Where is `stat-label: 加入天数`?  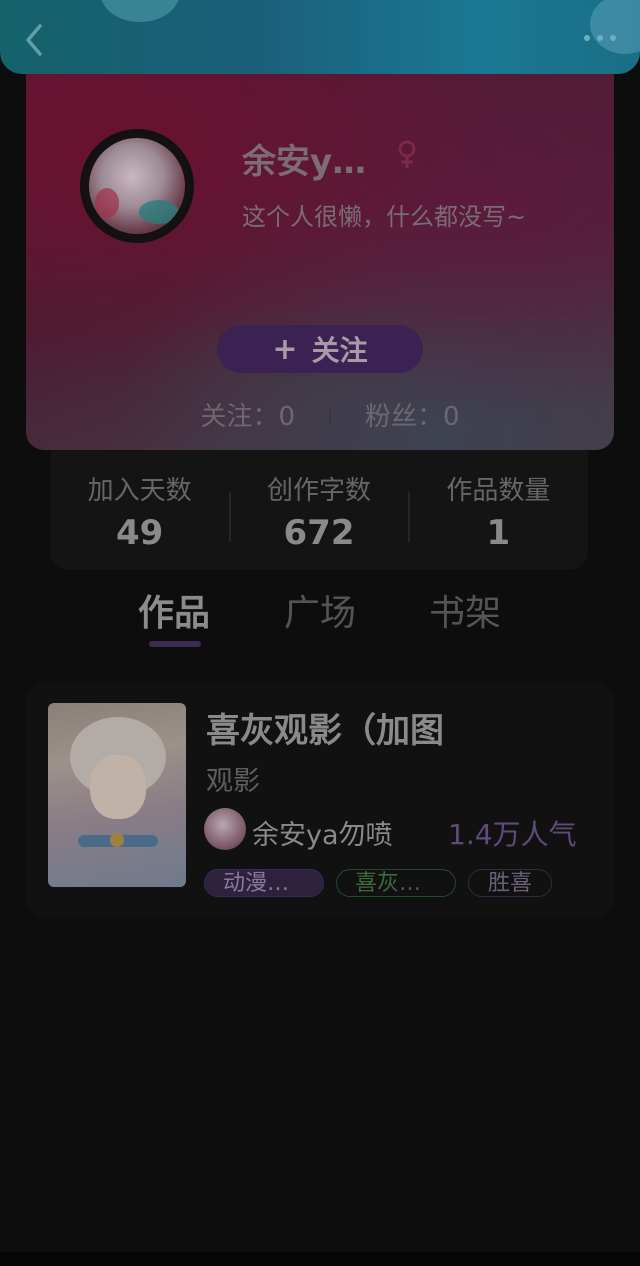 stat-label: 加入天数 is located at coordinates (139, 491).